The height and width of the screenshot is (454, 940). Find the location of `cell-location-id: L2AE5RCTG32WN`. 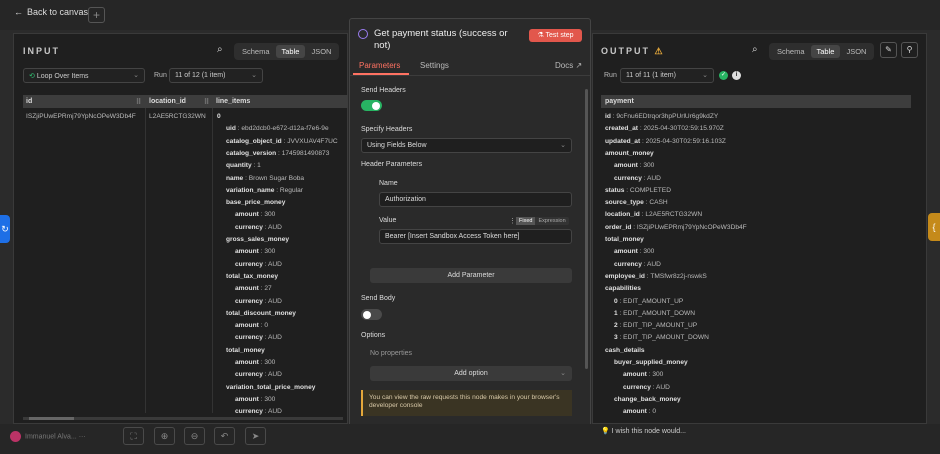

cell-location-id: L2AE5RCTG32WN is located at coordinates (177, 116).